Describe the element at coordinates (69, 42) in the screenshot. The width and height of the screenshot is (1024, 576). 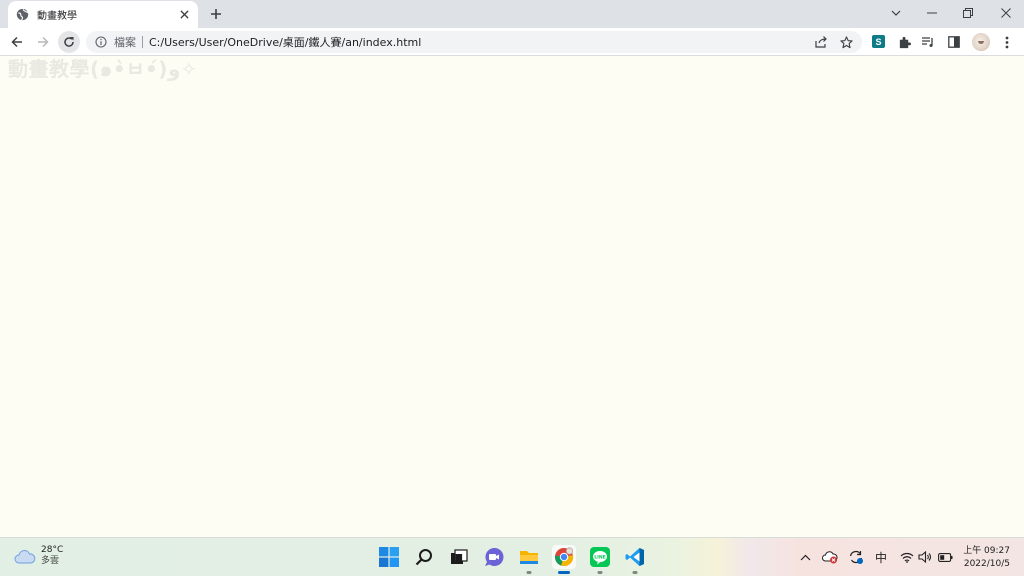
I see `reload-button` at that location.